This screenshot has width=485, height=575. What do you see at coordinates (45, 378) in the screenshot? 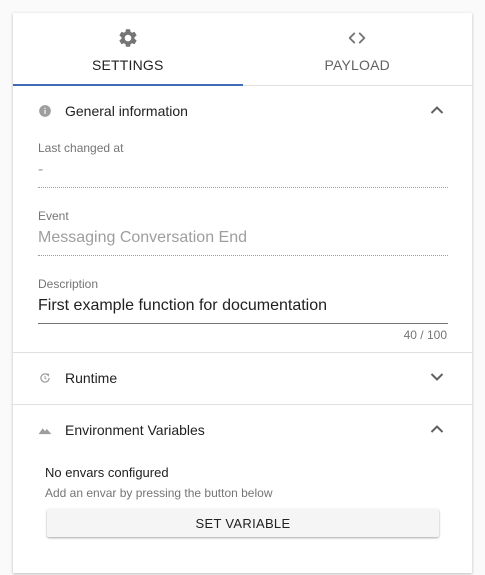
I see `history-icon` at bounding box center [45, 378].